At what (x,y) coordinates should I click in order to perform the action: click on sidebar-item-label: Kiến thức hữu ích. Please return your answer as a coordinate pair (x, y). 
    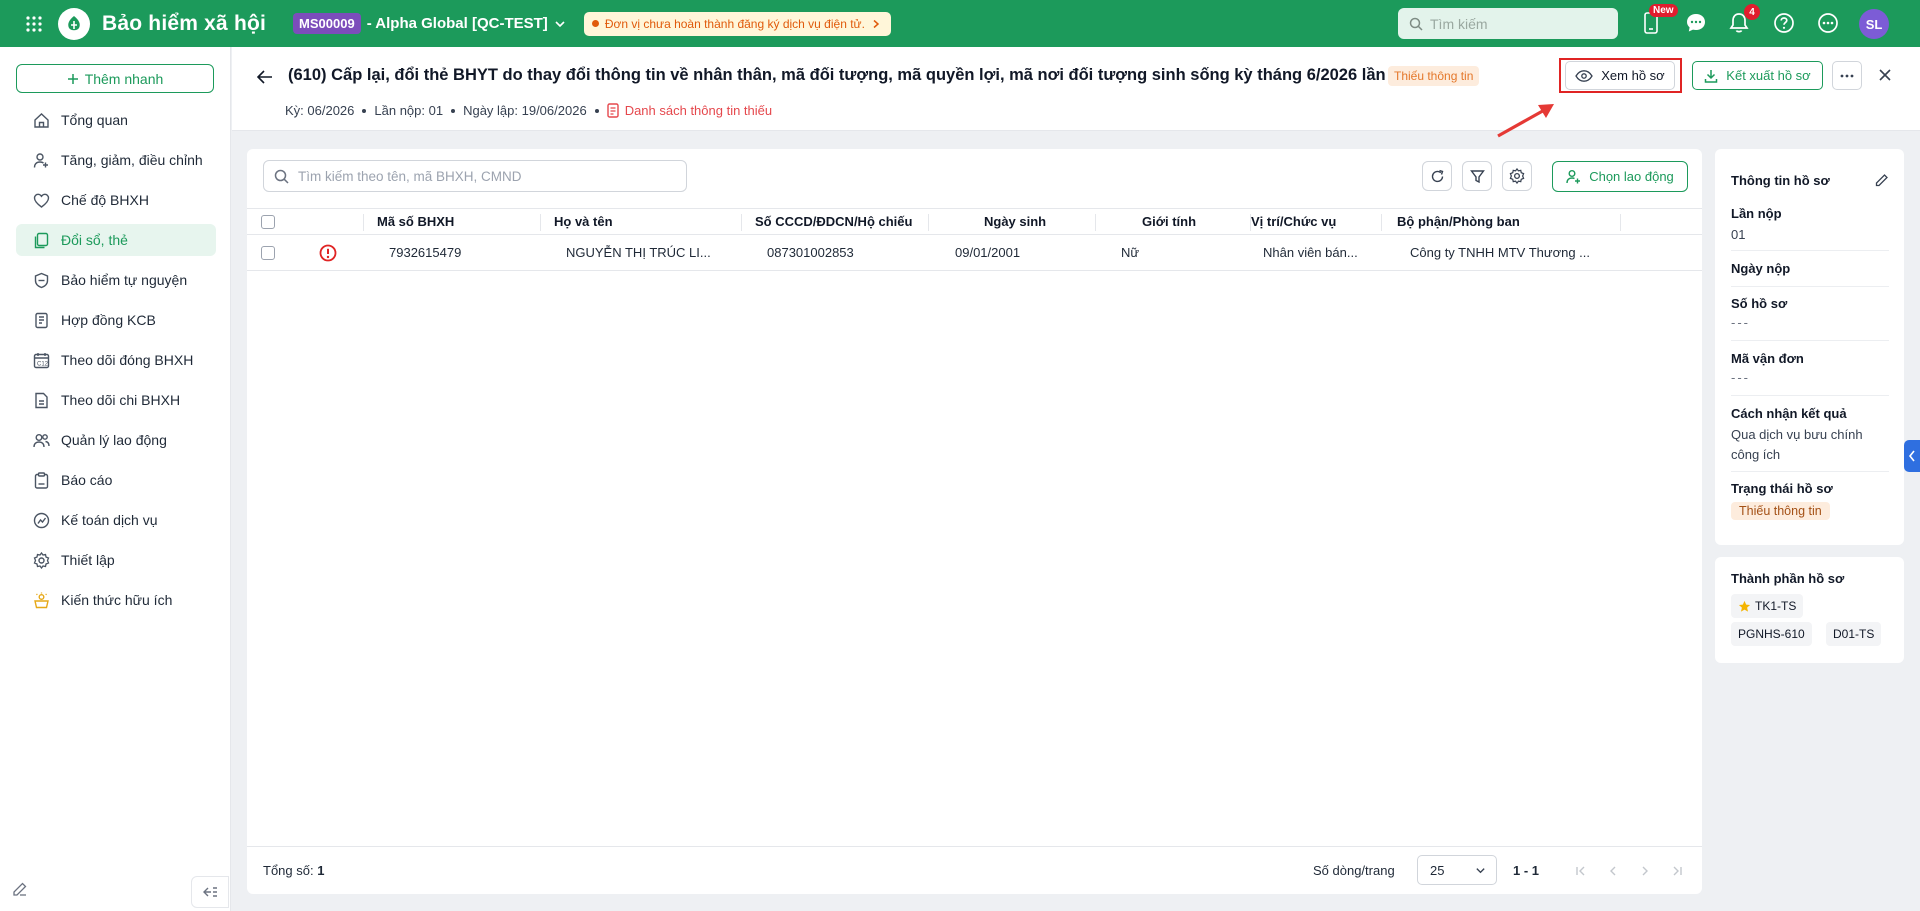
    Looking at the image, I should click on (117, 600).